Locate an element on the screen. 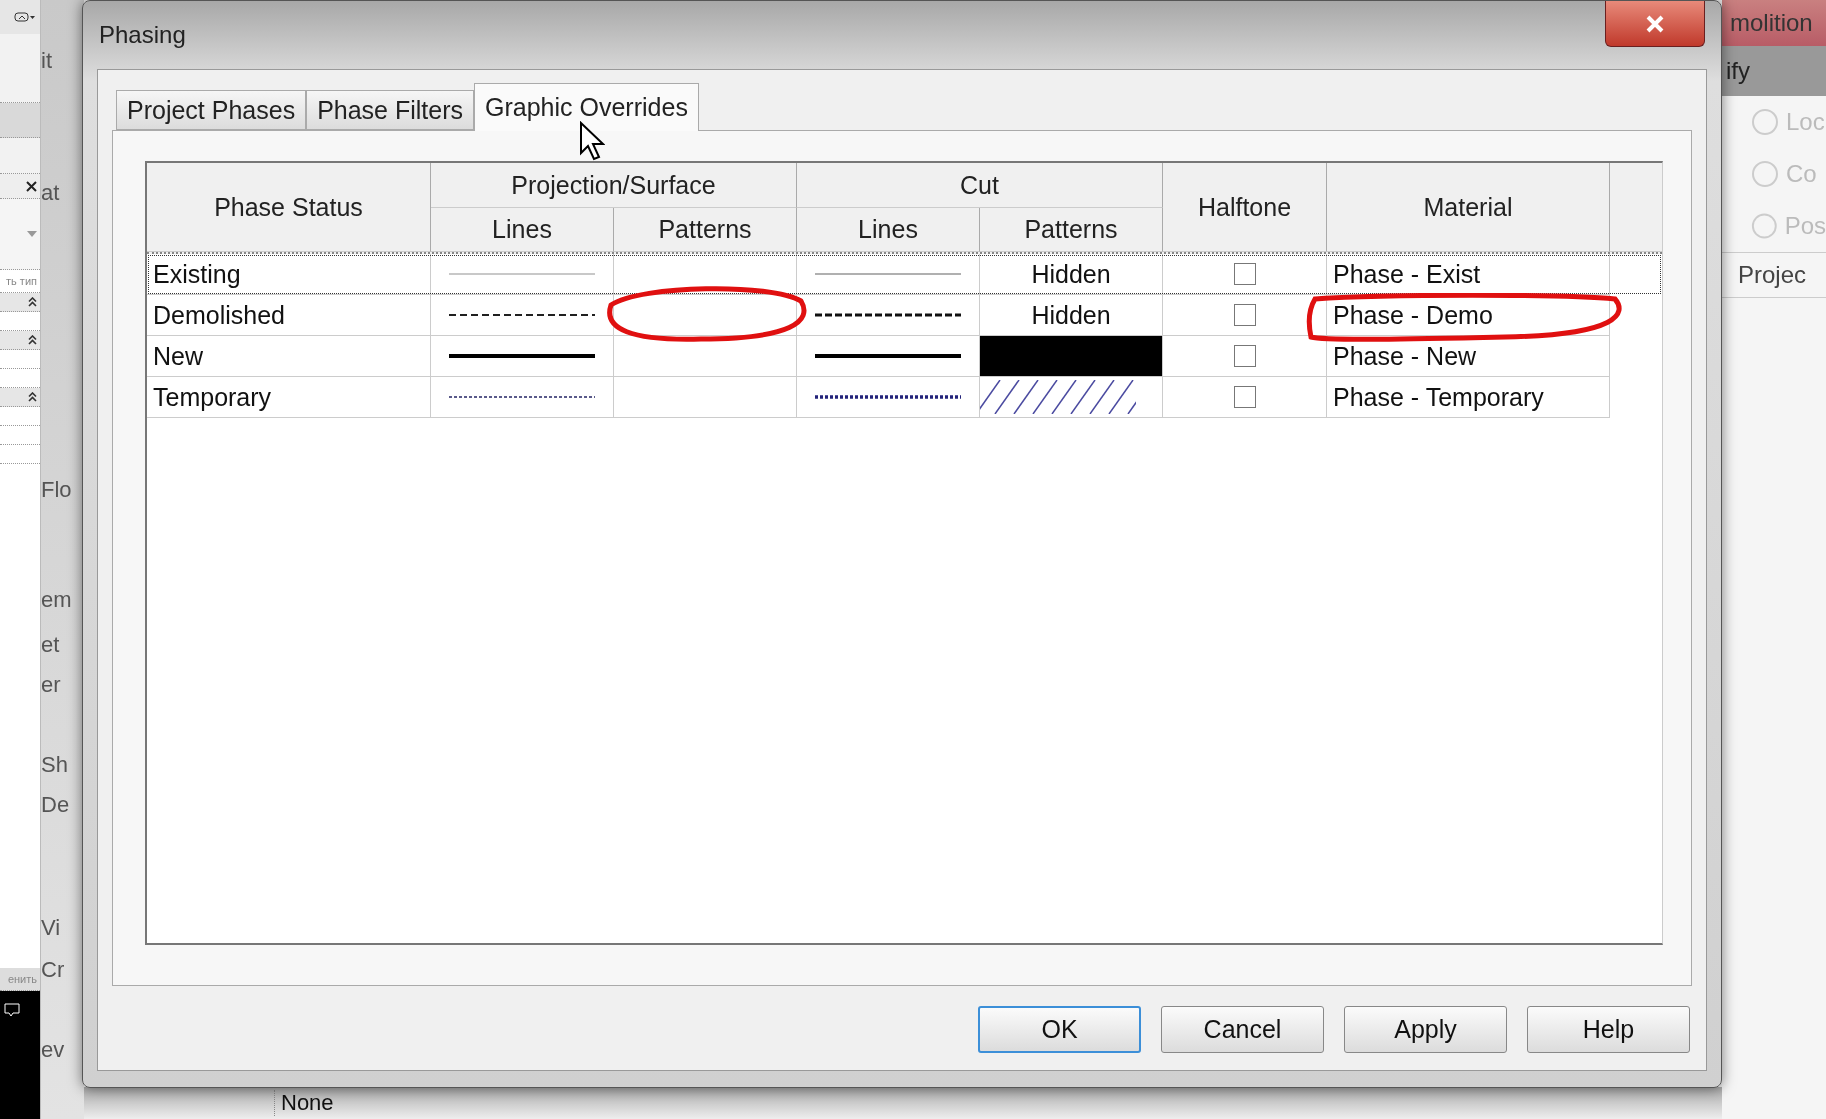 Image resolution: width=1826 pixels, height=1119 pixels. close-button is located at coordinates (1655, 24).